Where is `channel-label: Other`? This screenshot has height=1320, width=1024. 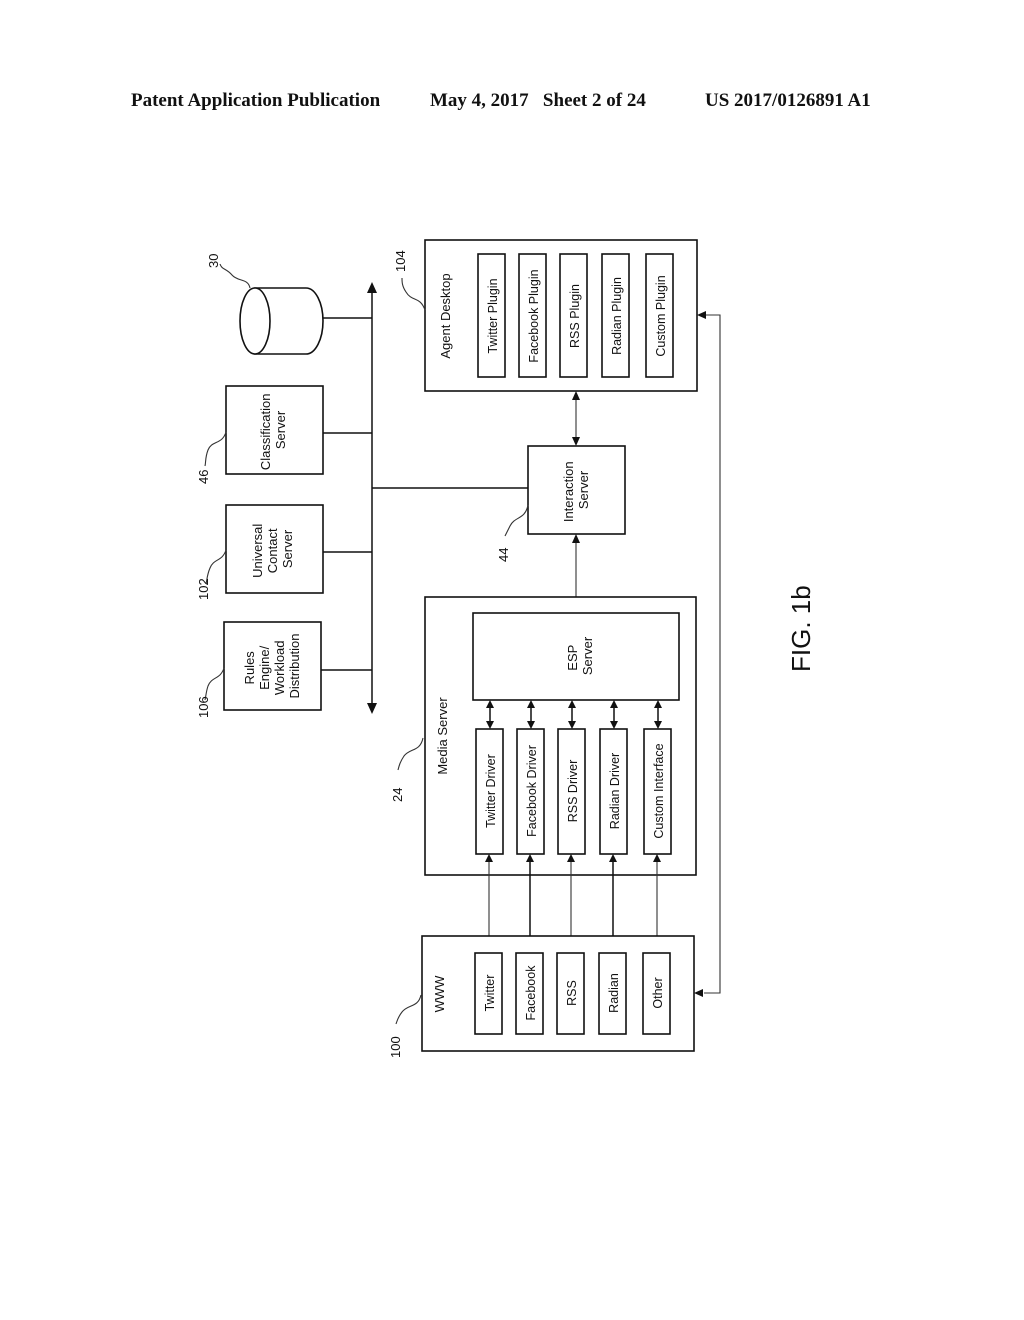 channel-label: Other is located at coordinates (658, 992).